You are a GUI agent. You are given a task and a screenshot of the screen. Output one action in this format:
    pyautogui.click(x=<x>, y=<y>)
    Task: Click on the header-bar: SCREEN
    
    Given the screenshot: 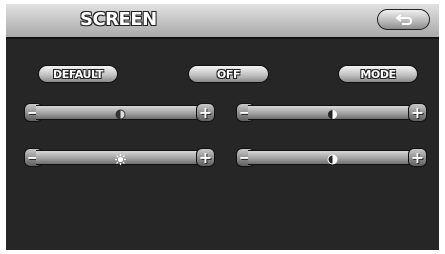 What is the action you would take?
    pyautogui.click(x=222, y=21)
    